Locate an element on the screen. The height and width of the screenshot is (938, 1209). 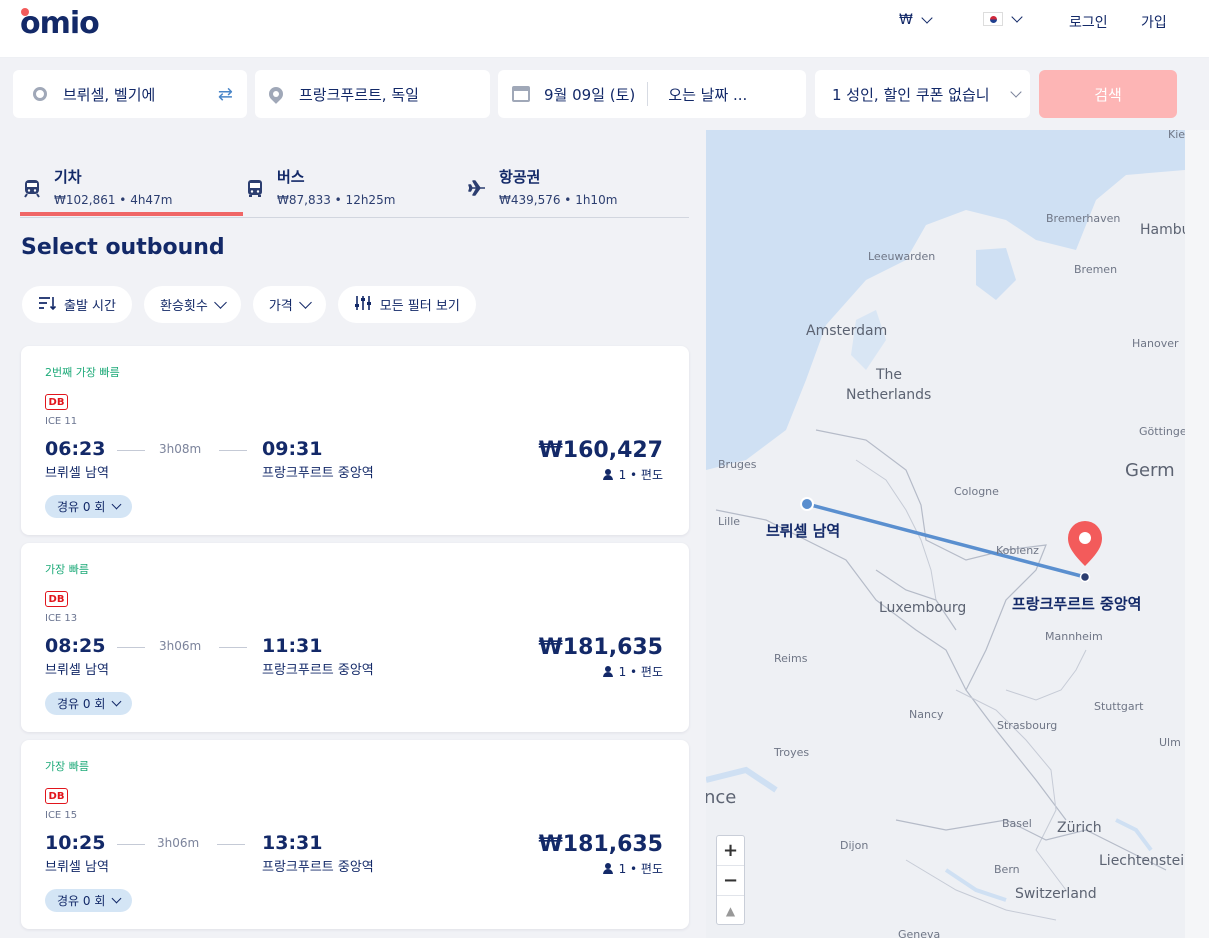
login-link: 로그인 is located at coordinates (1088, 22).